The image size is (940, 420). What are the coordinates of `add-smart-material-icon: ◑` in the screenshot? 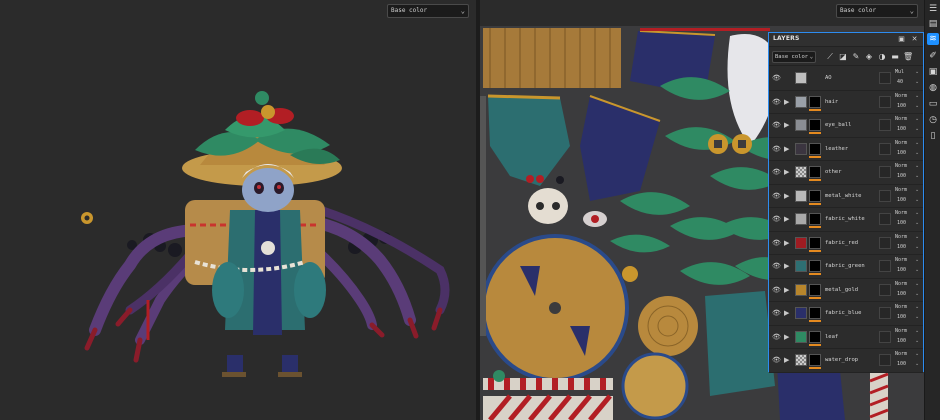 It's located at (882, 56).